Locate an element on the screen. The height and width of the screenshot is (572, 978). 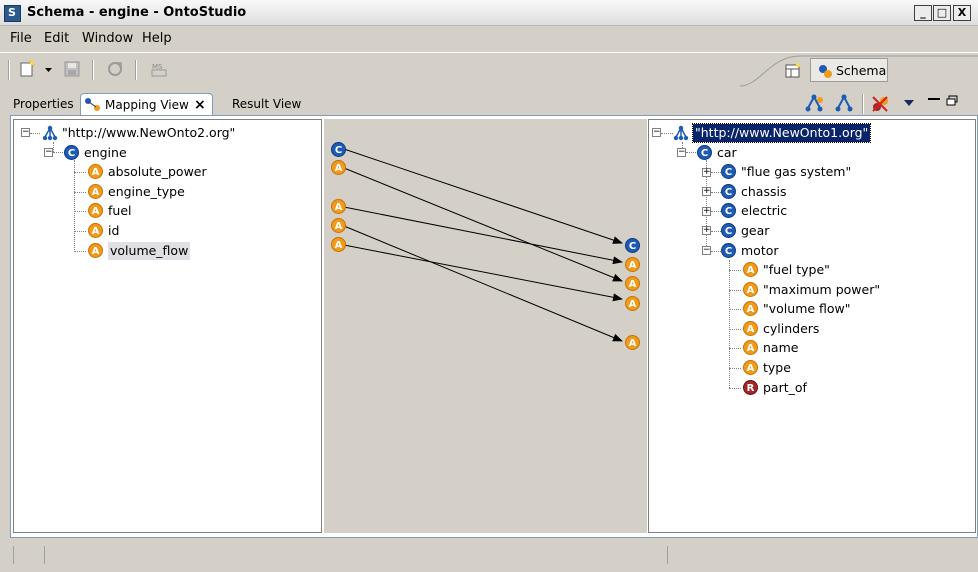
close-button: X is located at coordinates (962, 13).